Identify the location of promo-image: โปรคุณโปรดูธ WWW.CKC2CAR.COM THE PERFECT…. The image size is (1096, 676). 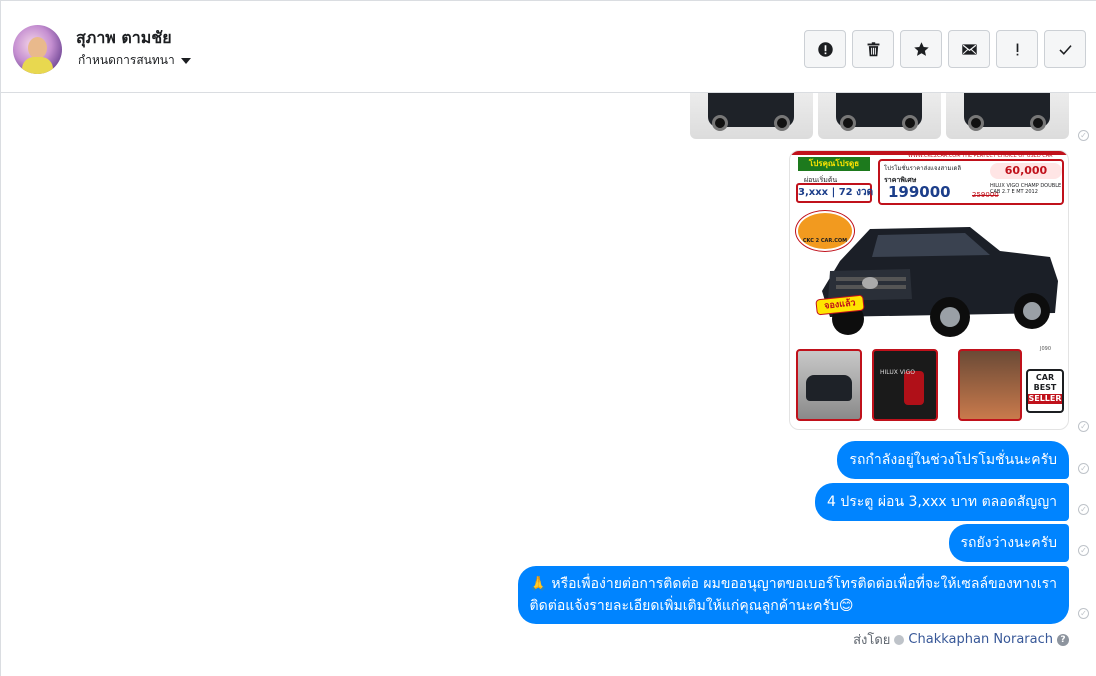
(929, 290).